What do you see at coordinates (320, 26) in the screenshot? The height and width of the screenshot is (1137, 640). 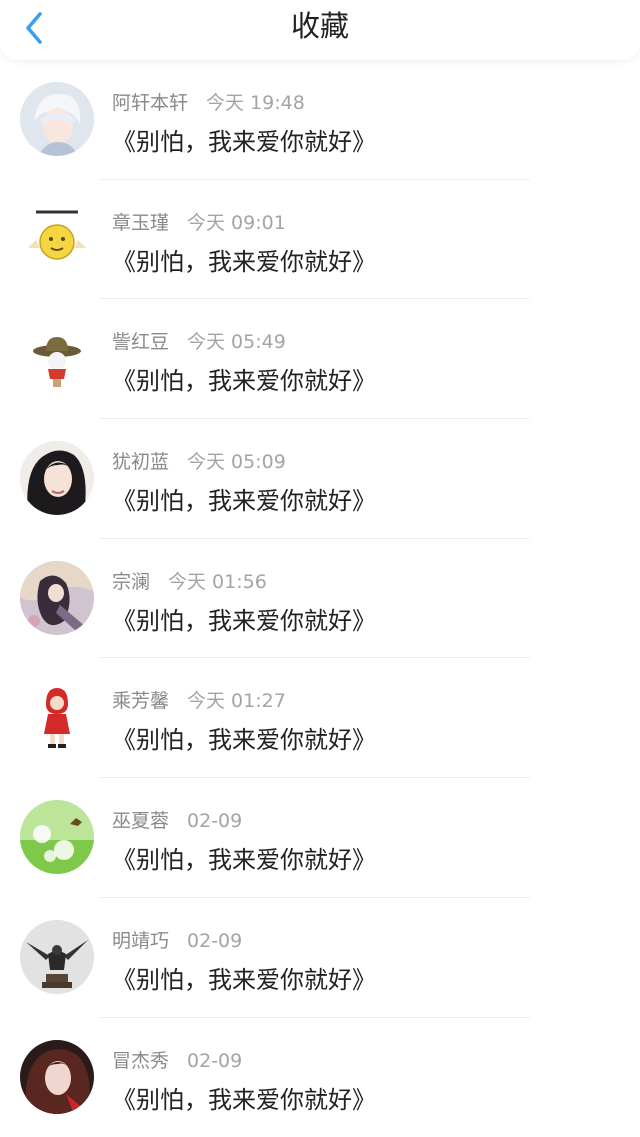 I see `page-title: 收藏` at bounding box center [320, 26].